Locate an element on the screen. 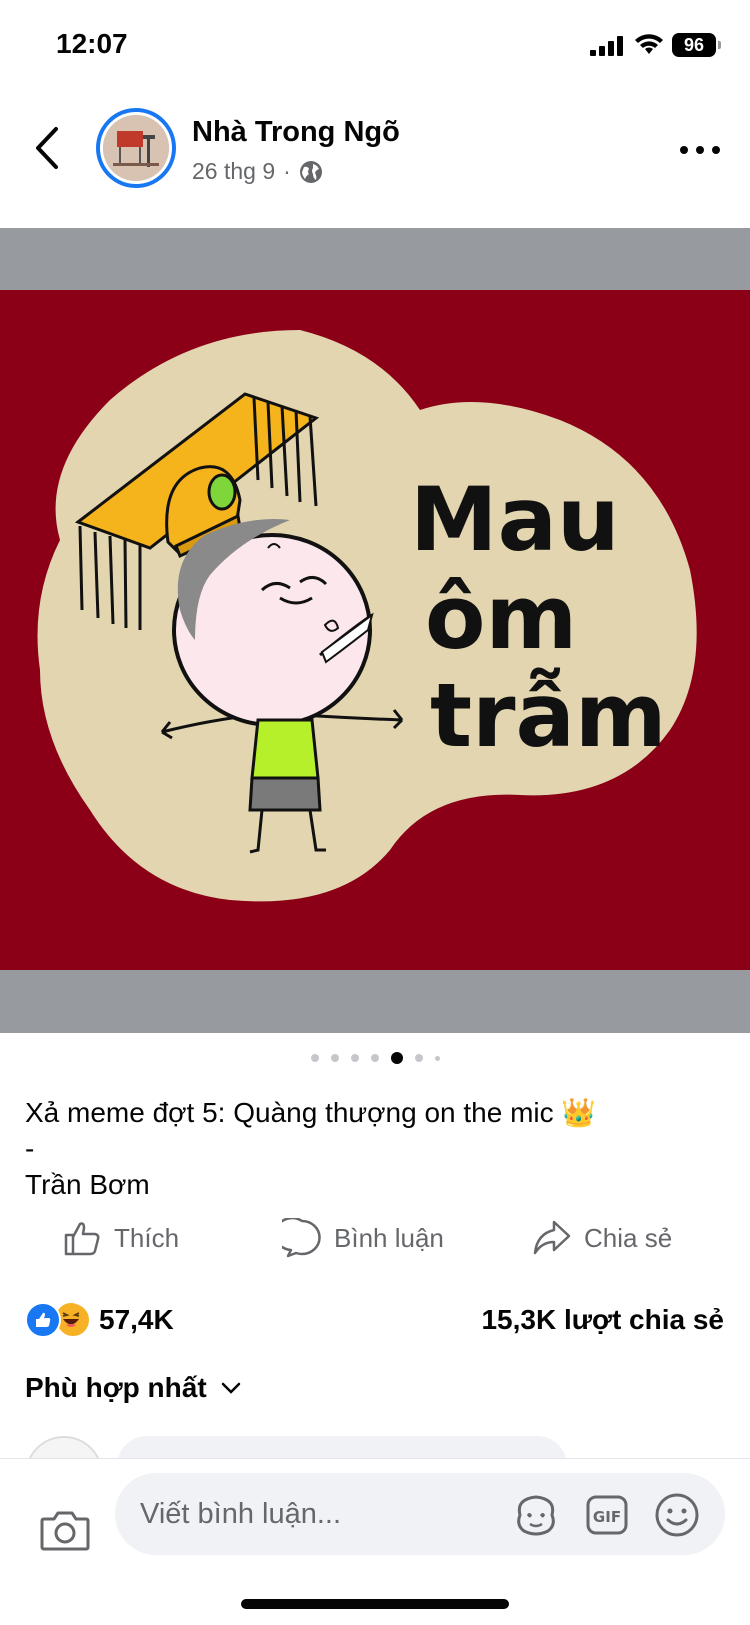 This screenshot has width=750, height=1625. shares-count: 15,3K lượt chia sẻ is located at coordinates (602, 1320).